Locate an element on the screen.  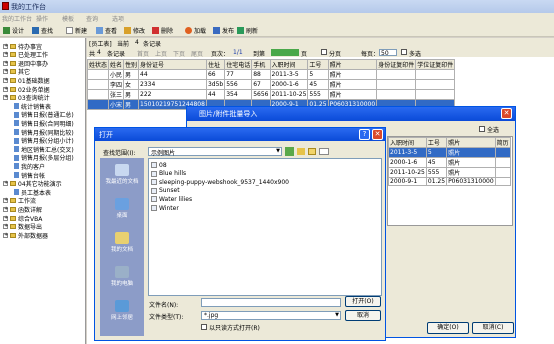
per-page-input: 50 is located at coordinates (388, 53).